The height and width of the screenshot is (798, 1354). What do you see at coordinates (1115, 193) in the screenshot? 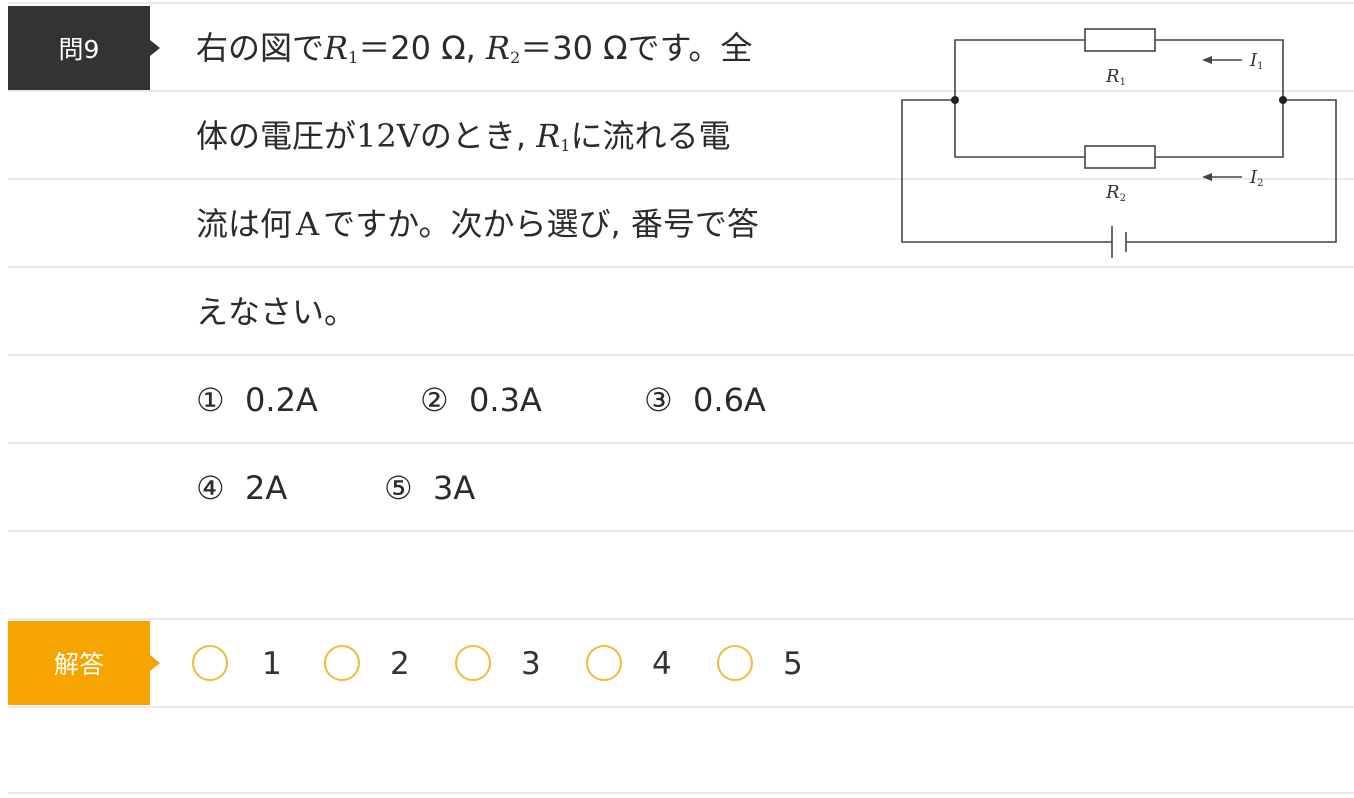
I see `label-r2: R2` at bounding box center [1115, 193].